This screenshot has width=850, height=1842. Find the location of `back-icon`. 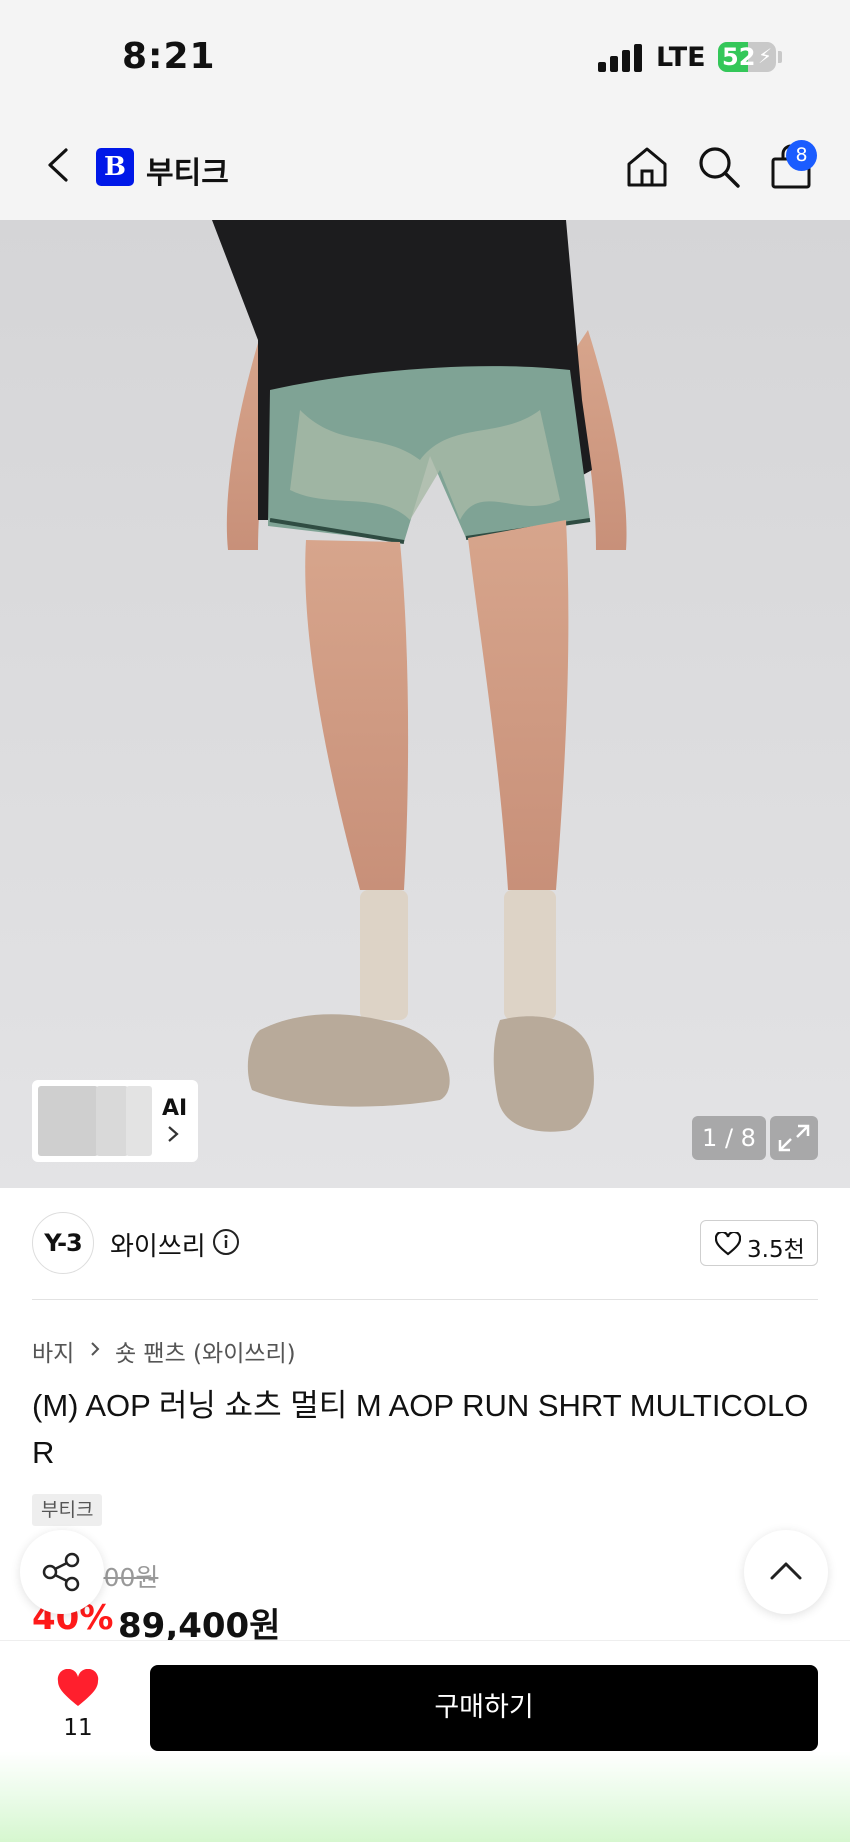

back-icon is located at coordinates (58, 165).